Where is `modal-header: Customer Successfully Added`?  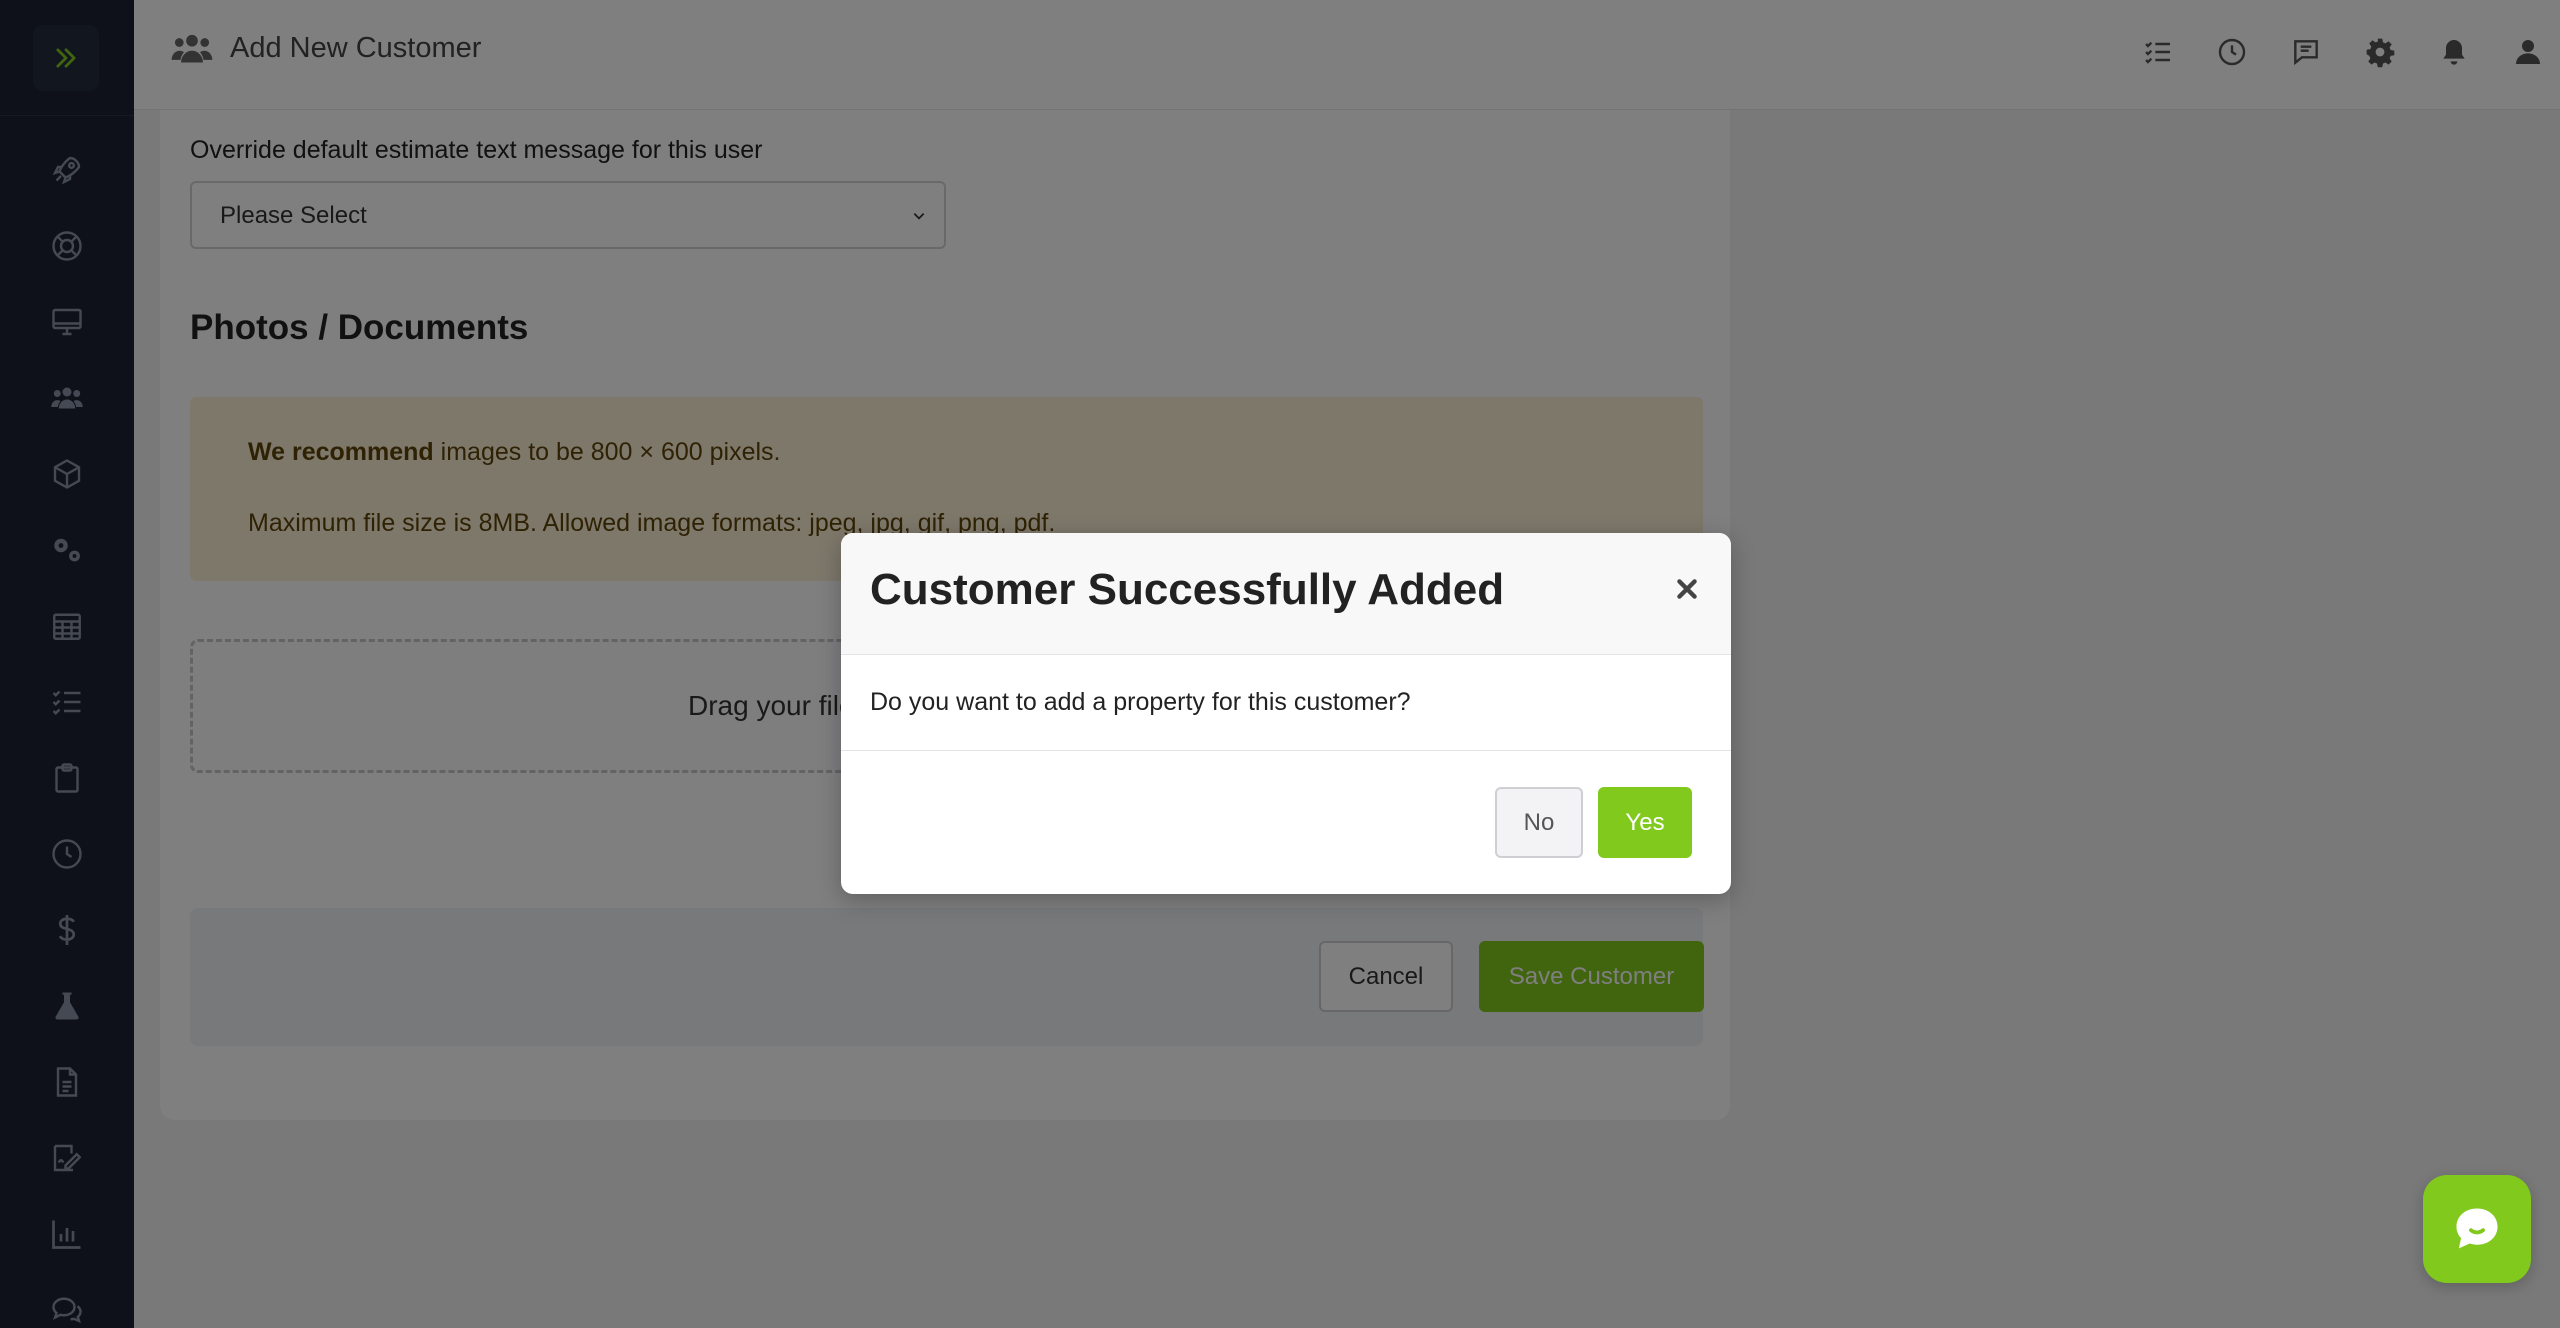
modal-header: Customer Successfully Added is located at coordinates (1286, 594).